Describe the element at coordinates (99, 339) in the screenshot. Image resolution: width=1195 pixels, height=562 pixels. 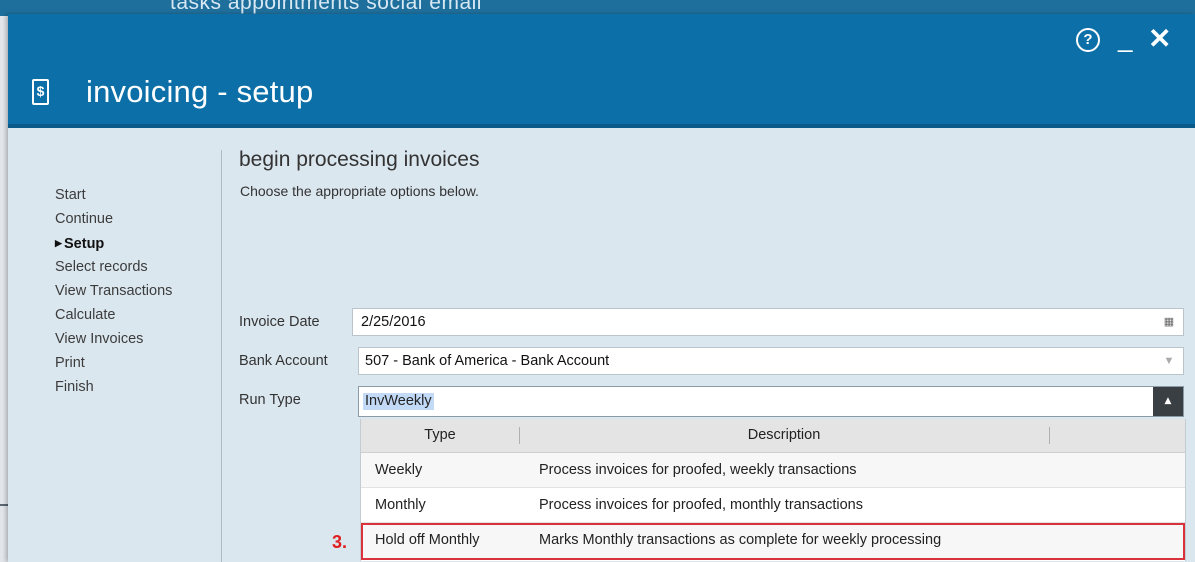
I see `nav-label: View Invoices` at that location.